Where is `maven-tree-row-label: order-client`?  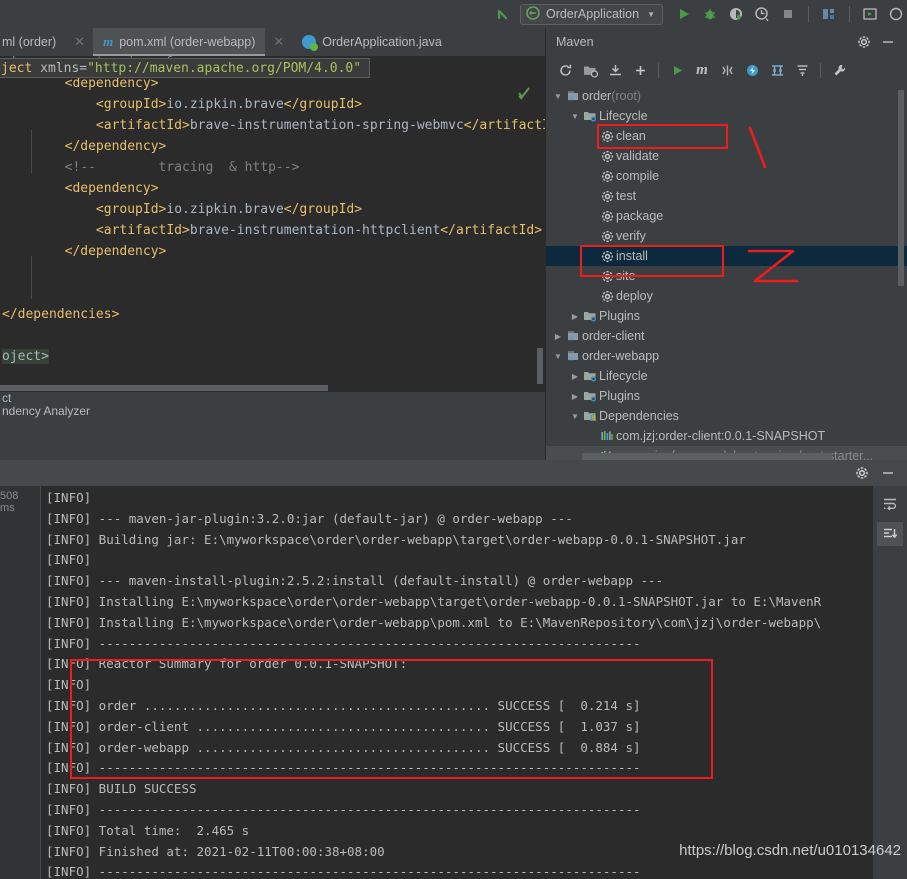
maven-tree-row-label: order-client is located at coordinates (613, 336).